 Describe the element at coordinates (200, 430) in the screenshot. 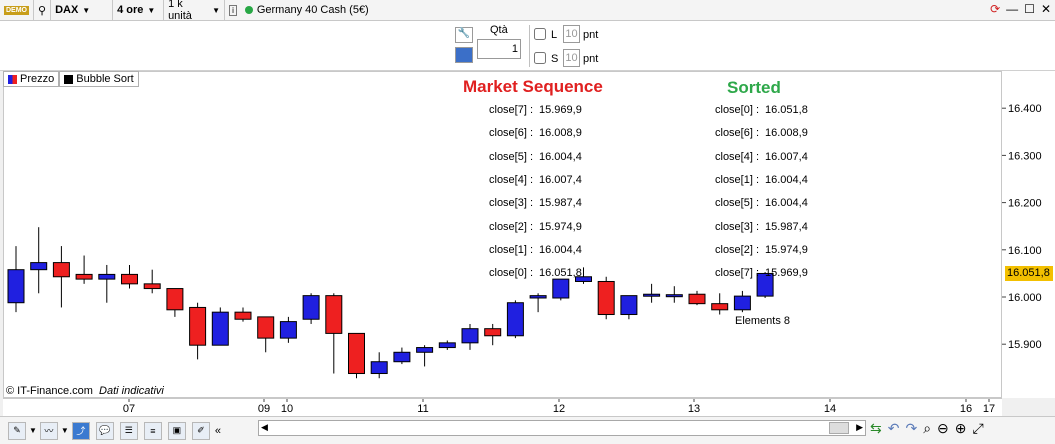

I see `draw-button: ✐` at that location.